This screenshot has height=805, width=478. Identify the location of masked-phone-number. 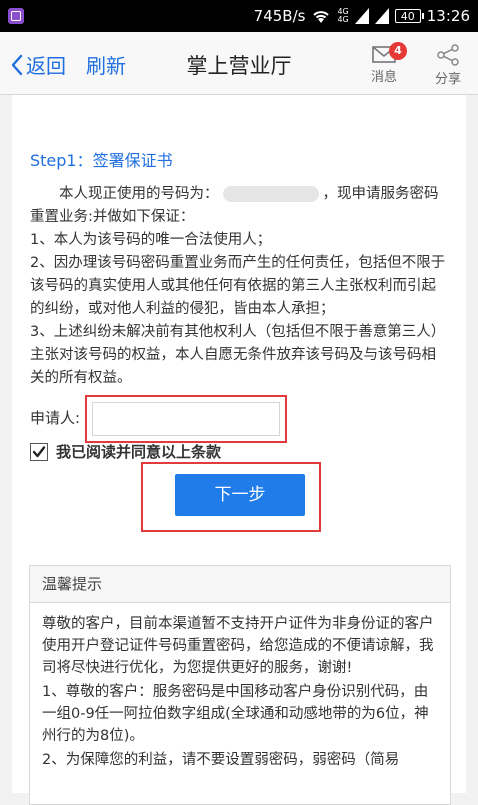
(270, 194).